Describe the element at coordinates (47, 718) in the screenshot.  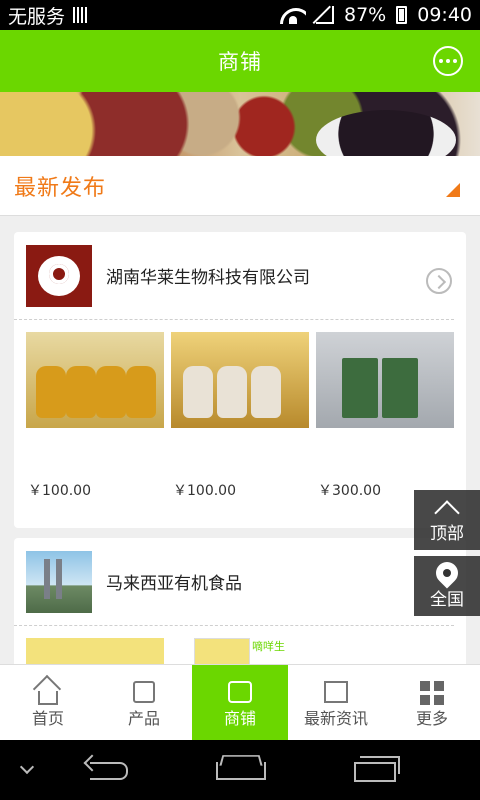
I see `tab-label: 首页` at that location.